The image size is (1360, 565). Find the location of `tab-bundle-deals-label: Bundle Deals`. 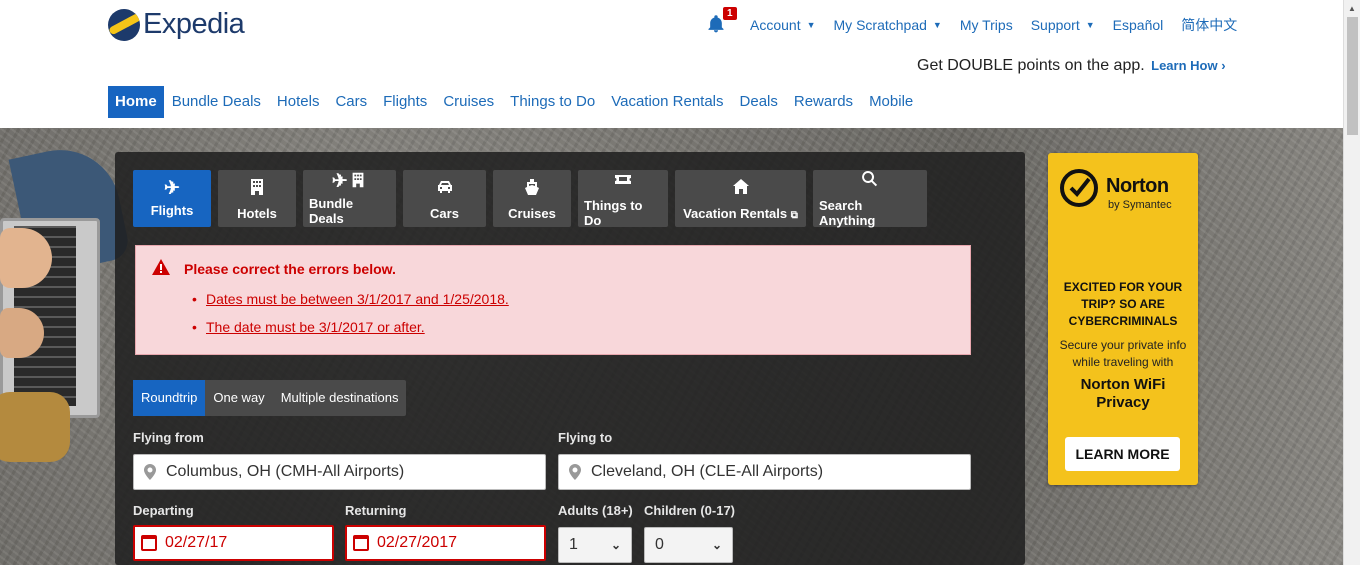

tab-bundle-deals-label: Bundle Deals is located at coordinates (331, 211).